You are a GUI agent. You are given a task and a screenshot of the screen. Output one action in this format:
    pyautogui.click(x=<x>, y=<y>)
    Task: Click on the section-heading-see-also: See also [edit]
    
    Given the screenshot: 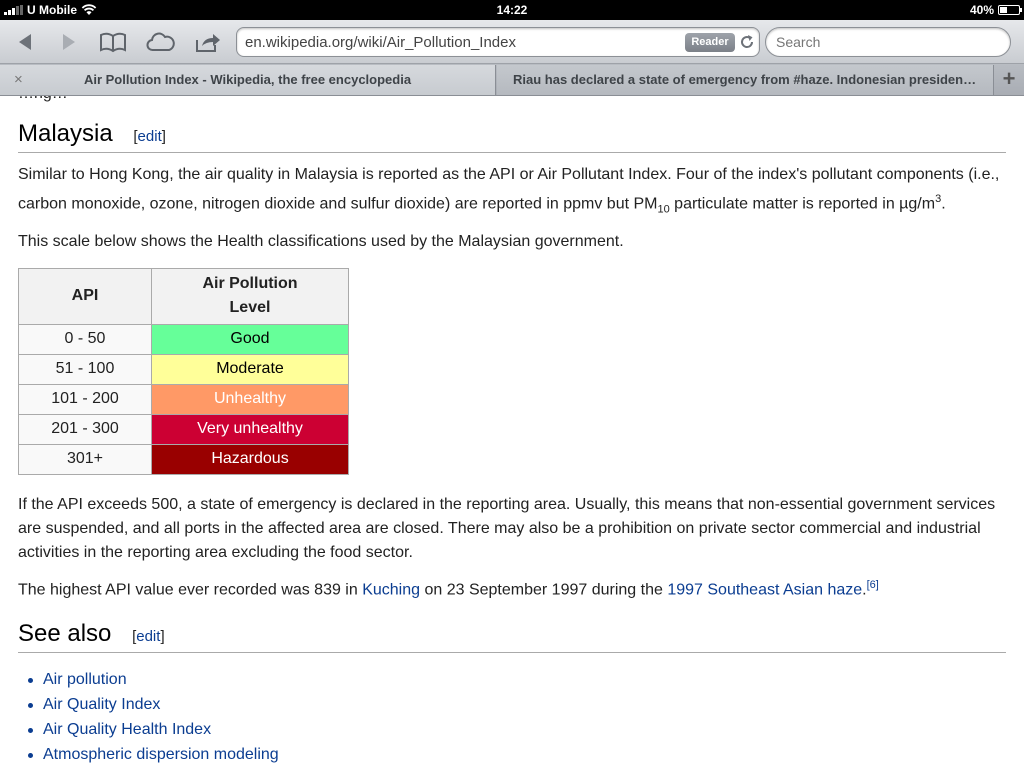 What is the action you would take?
    pyautogui.click(x=512, y=636)
    